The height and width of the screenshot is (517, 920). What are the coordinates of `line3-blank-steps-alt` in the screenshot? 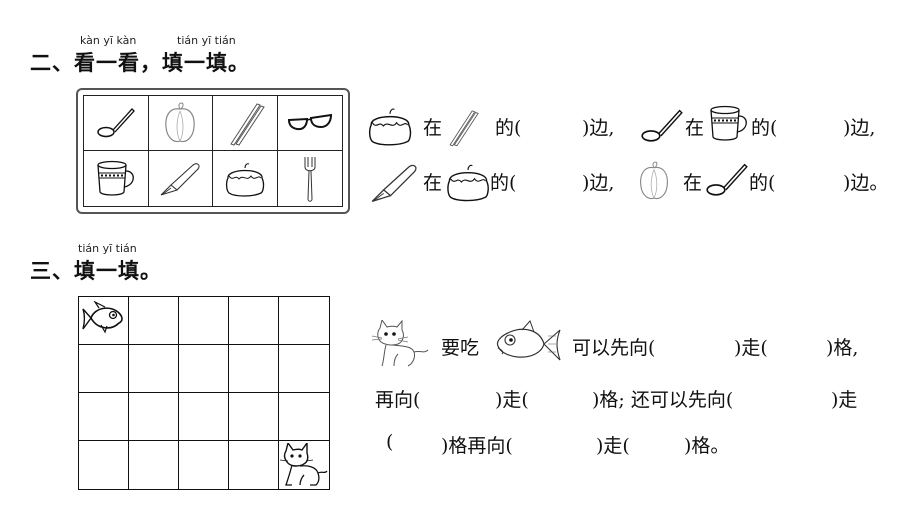 It's located at (420, 443).